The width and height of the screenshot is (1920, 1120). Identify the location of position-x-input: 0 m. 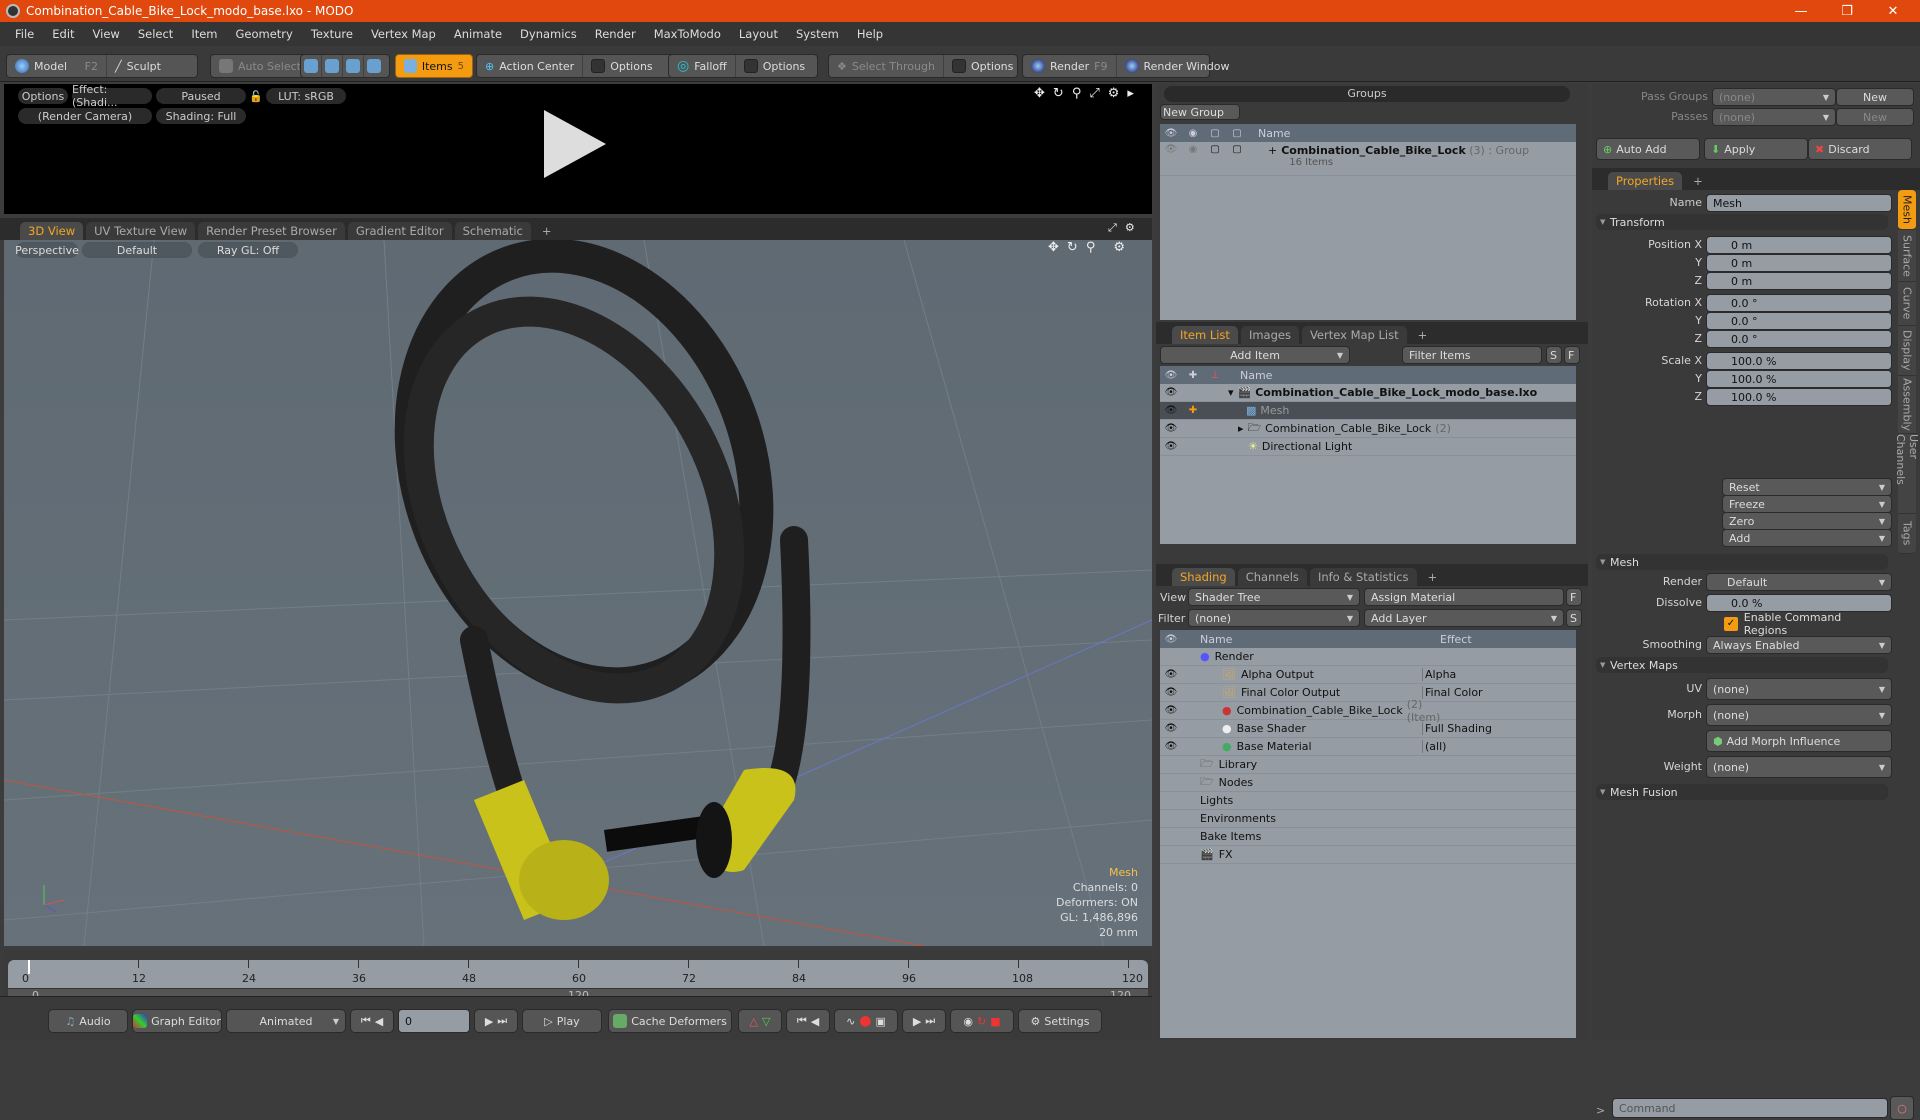
(1799, 245).